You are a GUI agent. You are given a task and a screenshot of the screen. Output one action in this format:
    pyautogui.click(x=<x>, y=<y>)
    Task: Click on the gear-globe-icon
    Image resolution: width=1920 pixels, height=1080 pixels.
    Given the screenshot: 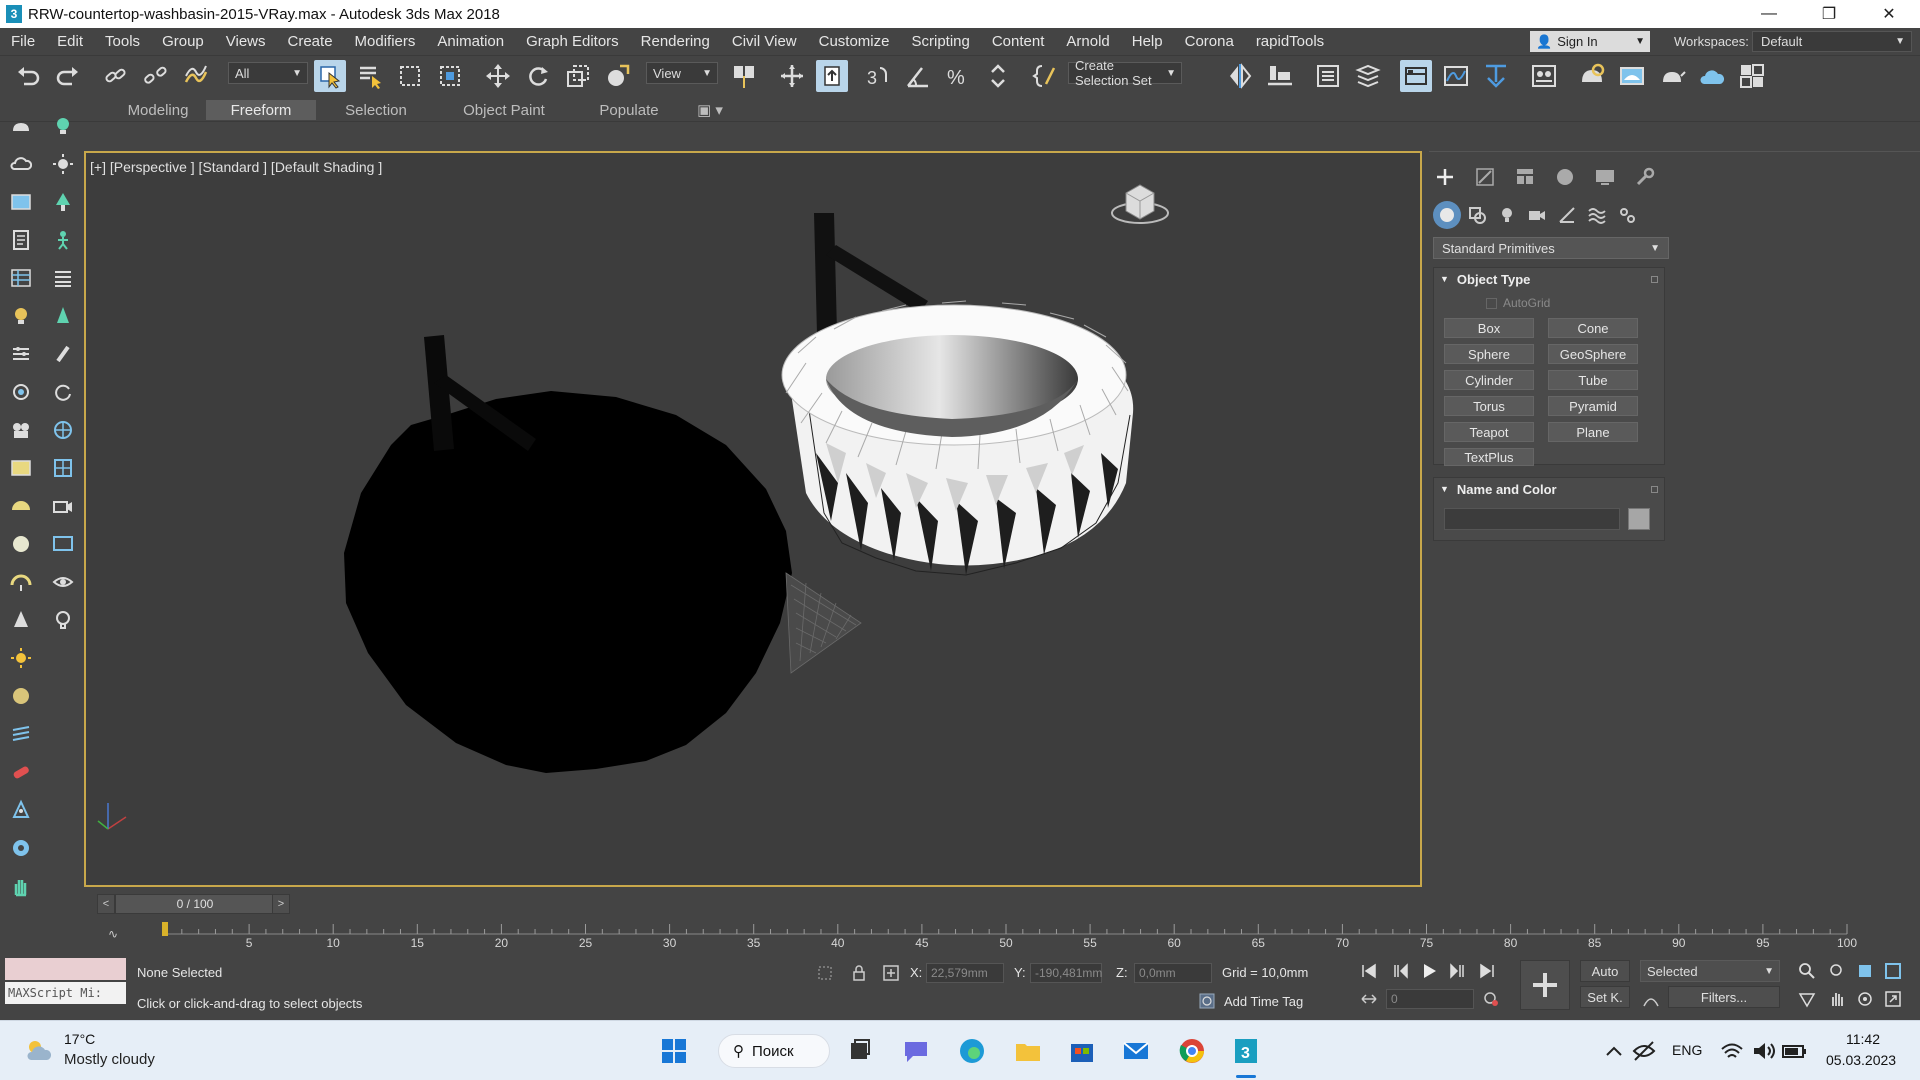 What is the action you would take?
    pyautogui.click(x=21, y=848)
    